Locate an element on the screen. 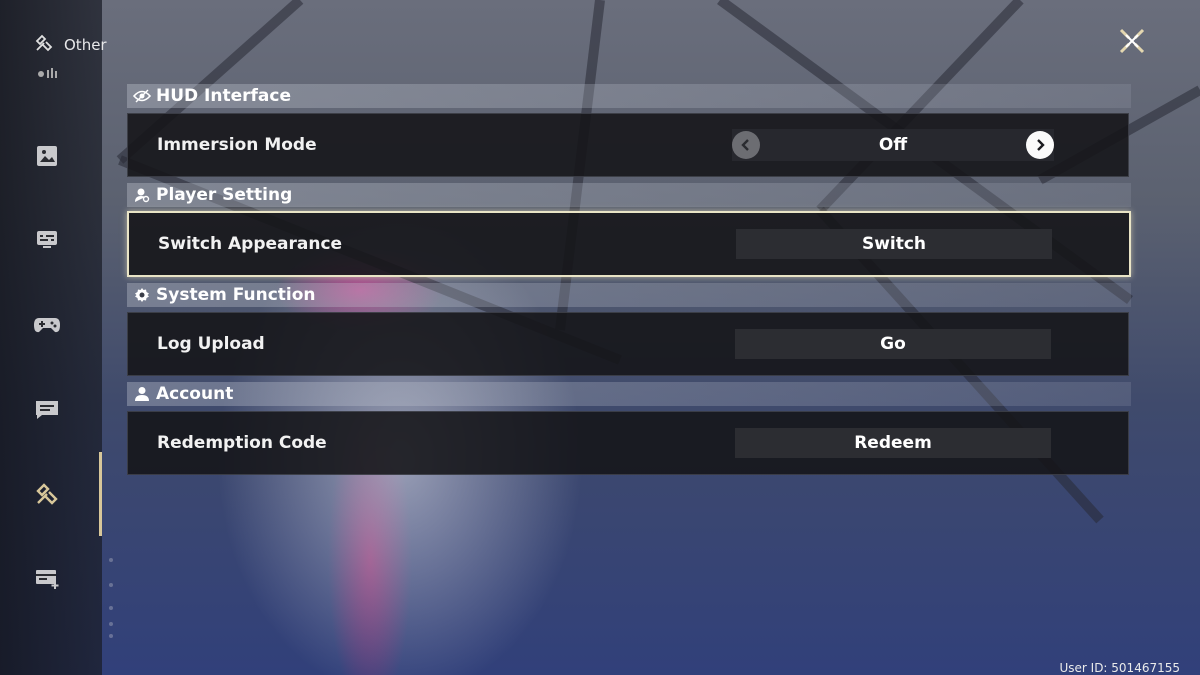 This screenshot has height=675, width=1200. chat-icon is located at coordinates (47, 410).